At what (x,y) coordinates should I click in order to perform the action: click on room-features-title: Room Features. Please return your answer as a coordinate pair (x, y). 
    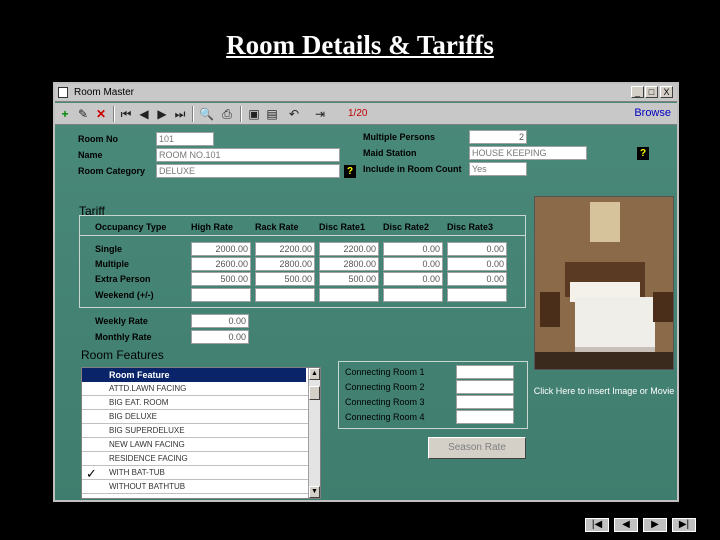
    Looking at the image, I should click on (122, 355).